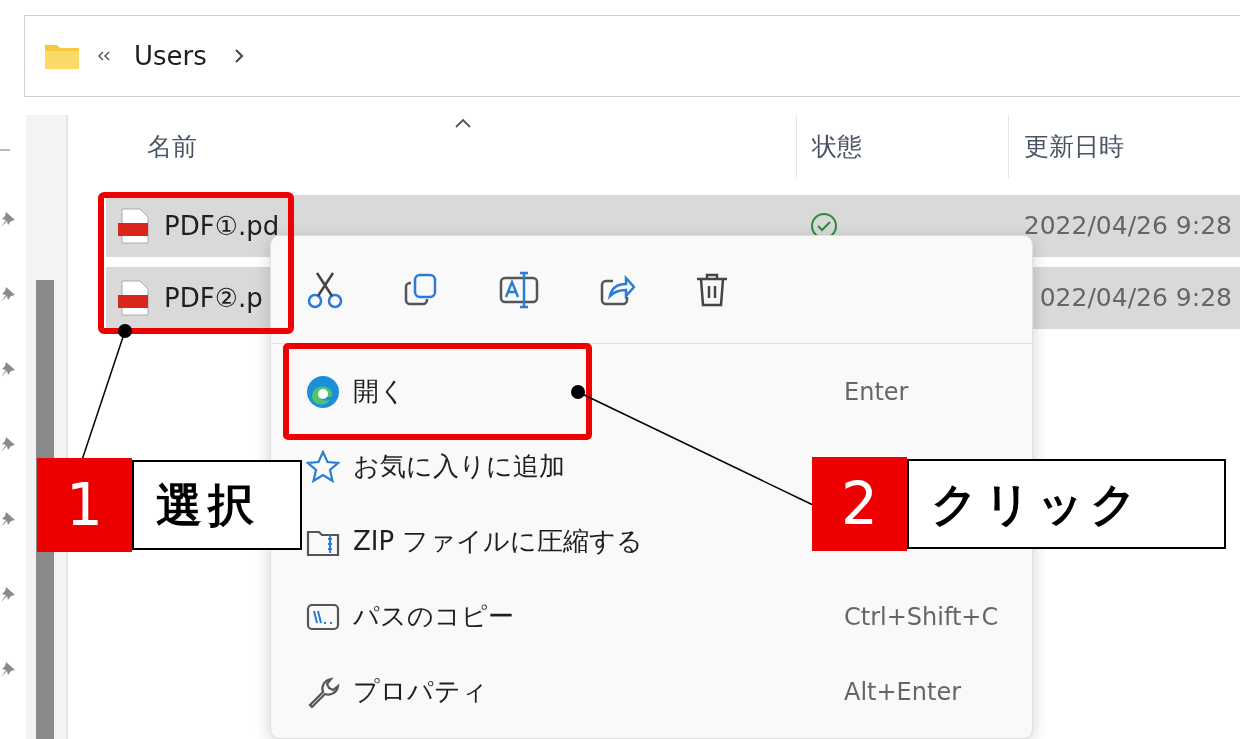 The width and height of the screenshot is (1240, 739). Describe the element at coordinates (323, 391) in the screenshot. I see `edge-browser-icon` at that location.